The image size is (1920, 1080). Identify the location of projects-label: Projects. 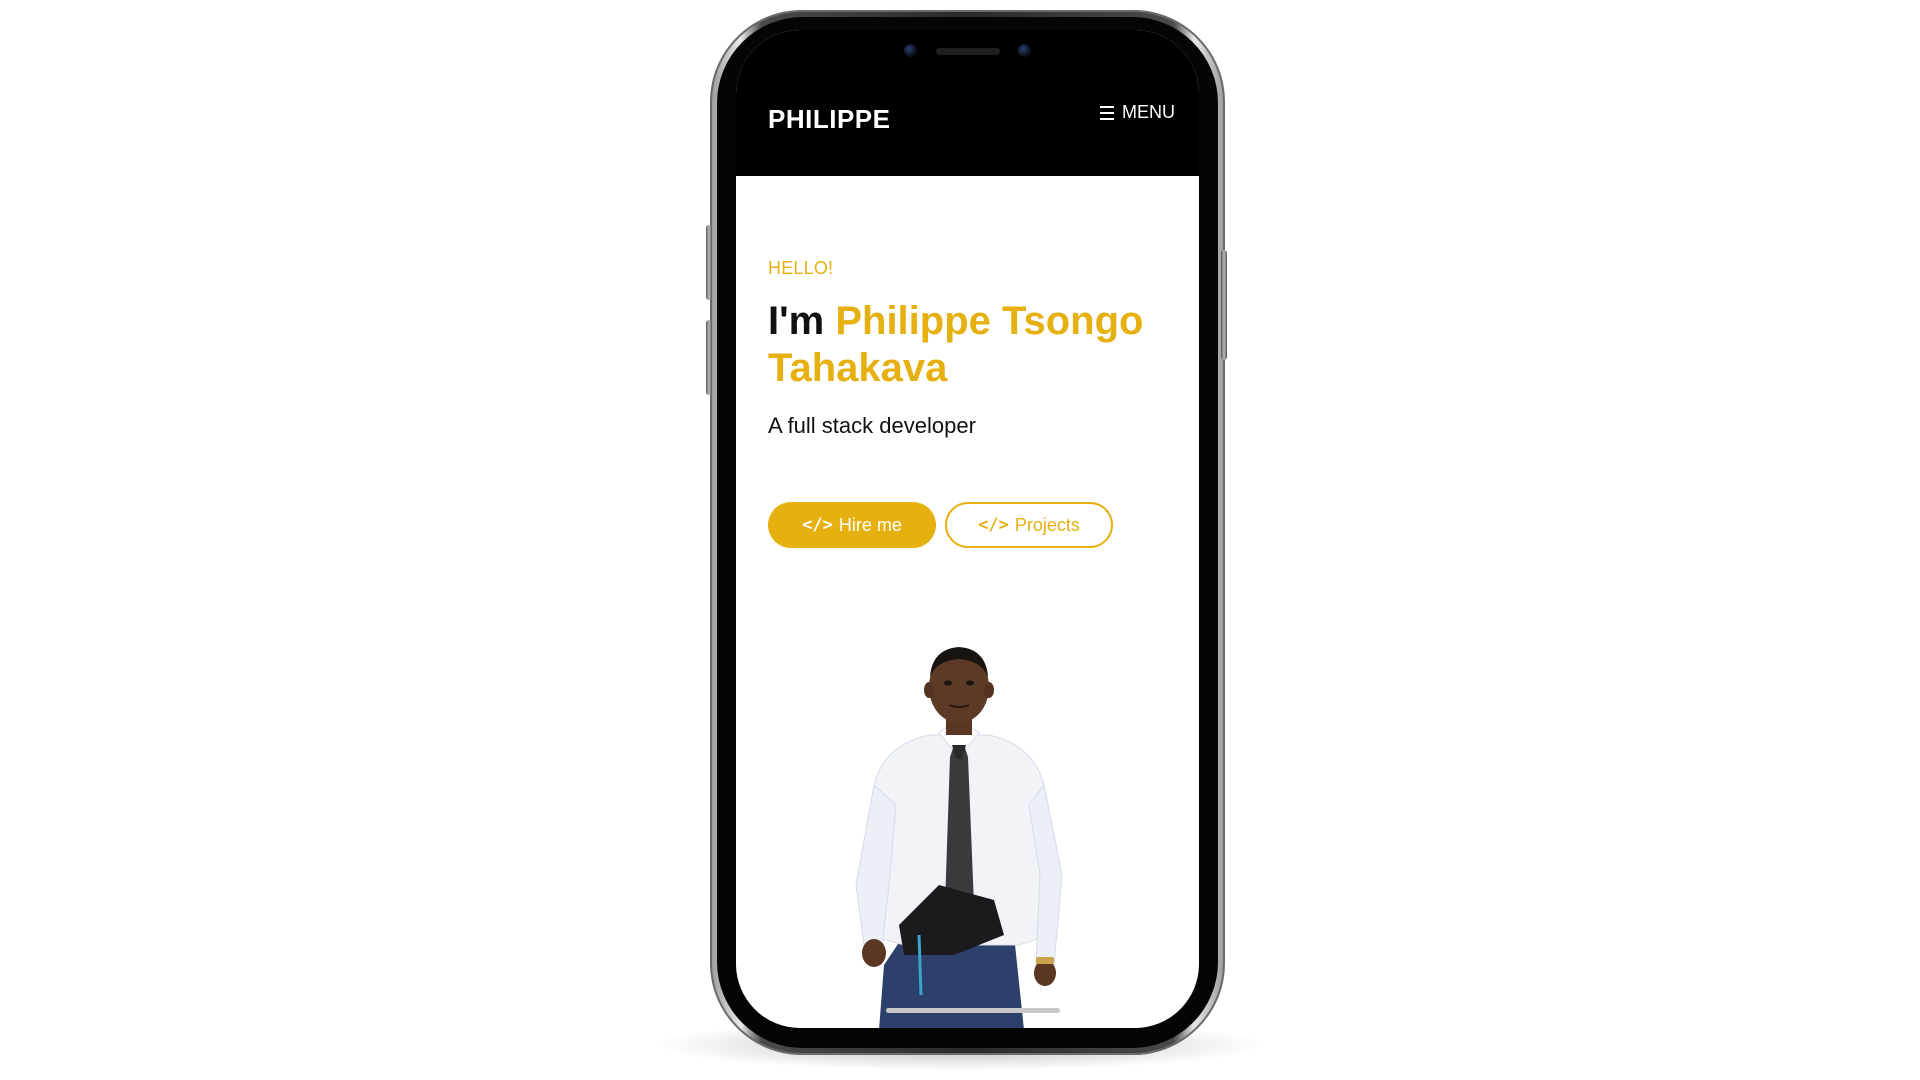
(1047, 524).